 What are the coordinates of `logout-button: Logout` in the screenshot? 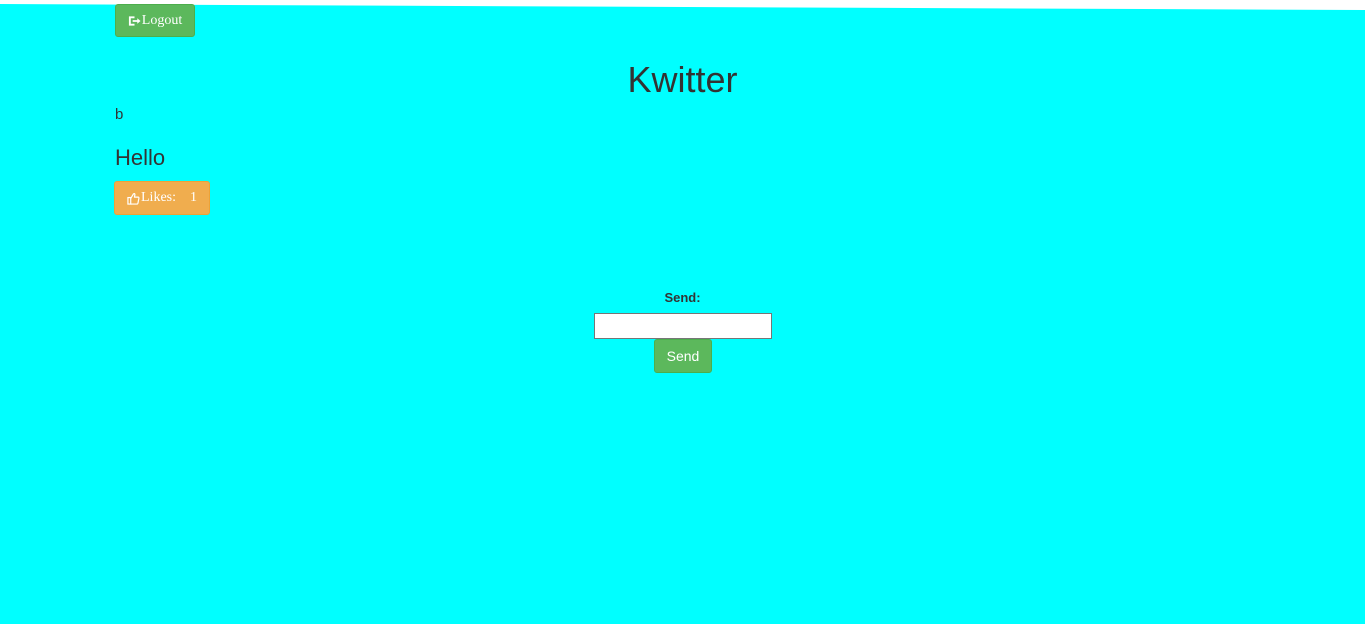 It's located at (155, 20).